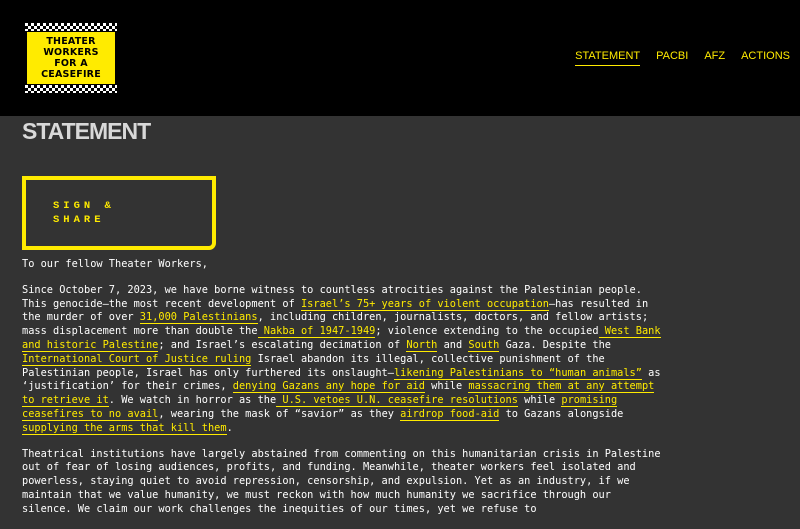  What do you see at coordinates (79, 220) in the screenshot?
I see `sign-share-line2: SHARE` at bounding box center [79, 220].